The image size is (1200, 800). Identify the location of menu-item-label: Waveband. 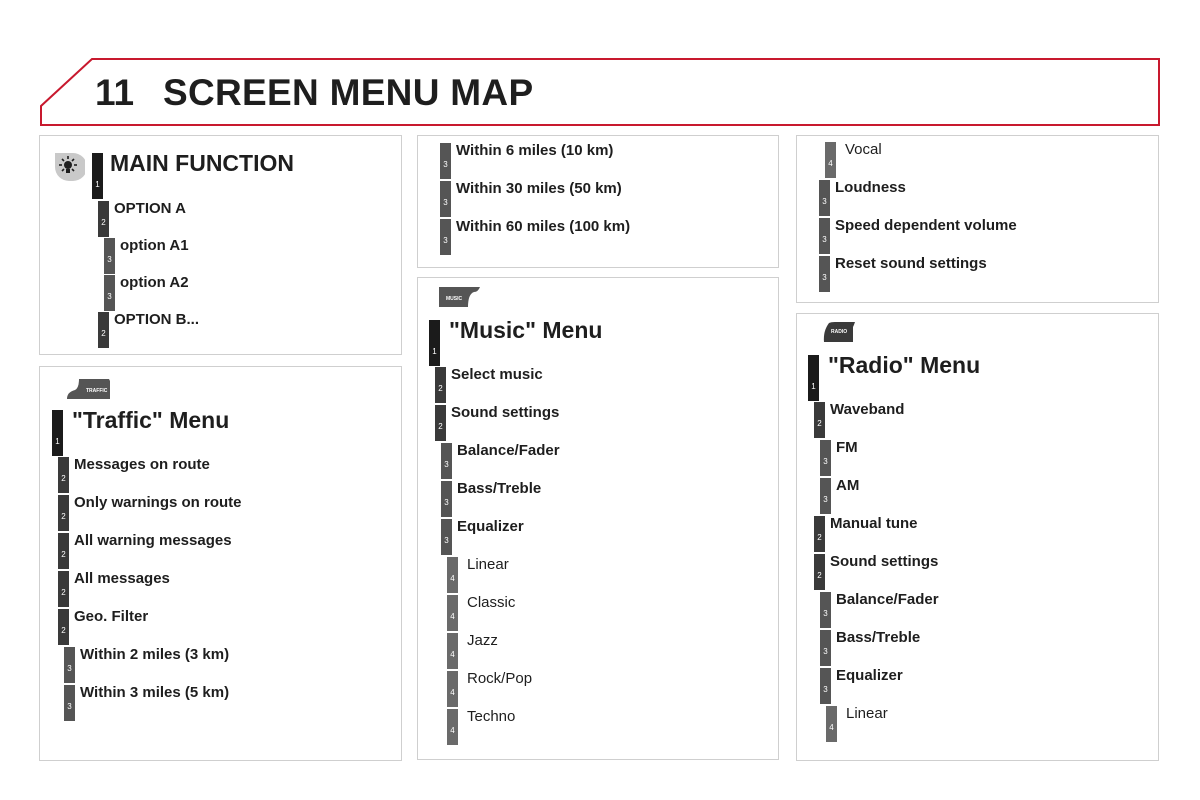
(867, 409).